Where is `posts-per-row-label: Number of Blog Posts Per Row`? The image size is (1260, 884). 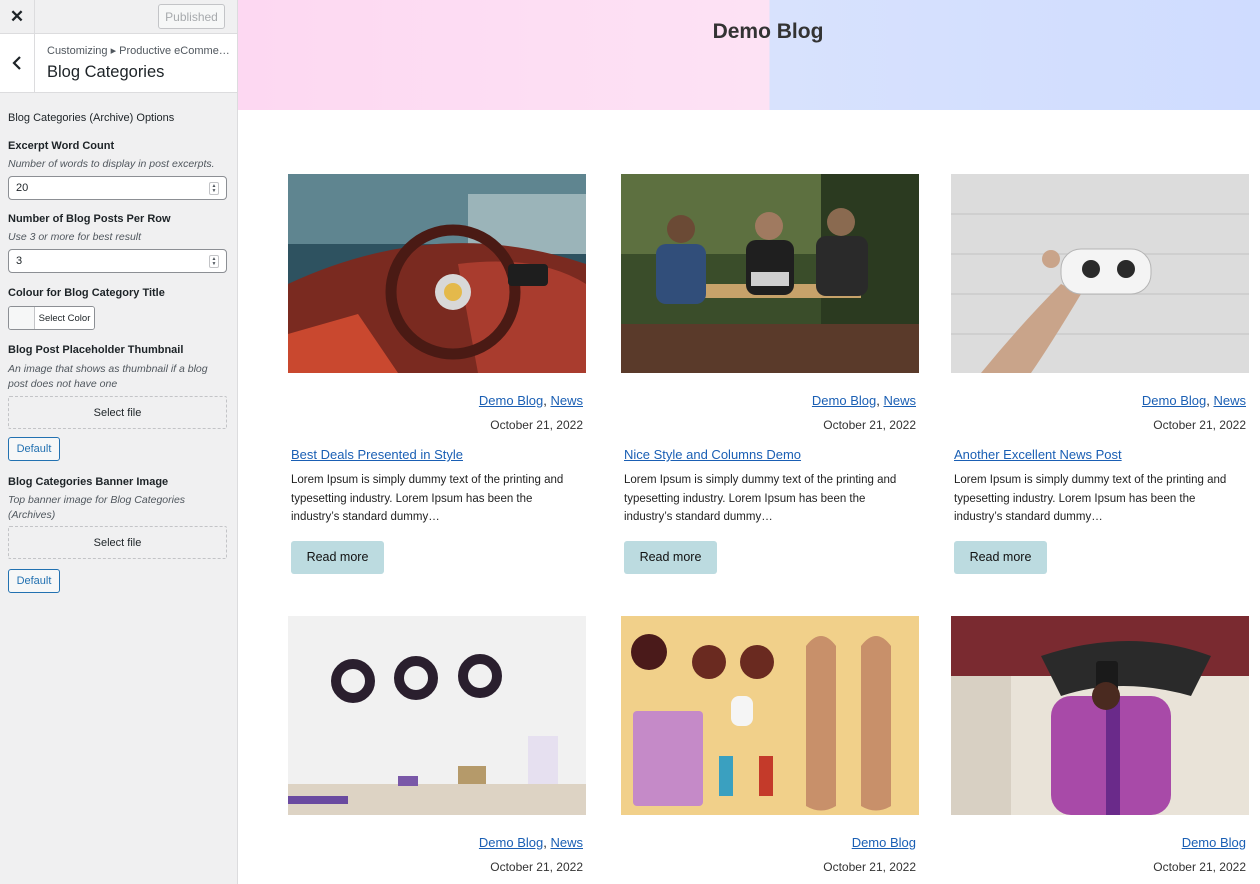
posts-per-row-label: Number of Blog Posts Per Row is located at coordinates (89, 219).